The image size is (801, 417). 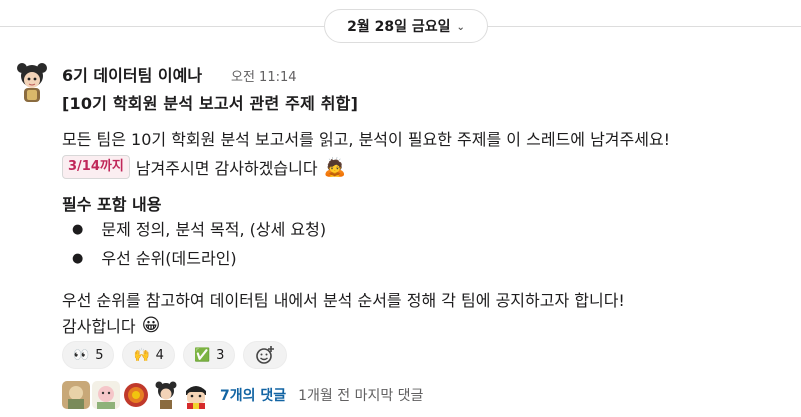 What do you see at coordinates (264, 75) in the screenshot?
I see `message-timestamp: 오전 11:14` at bounding box center [264, 75].